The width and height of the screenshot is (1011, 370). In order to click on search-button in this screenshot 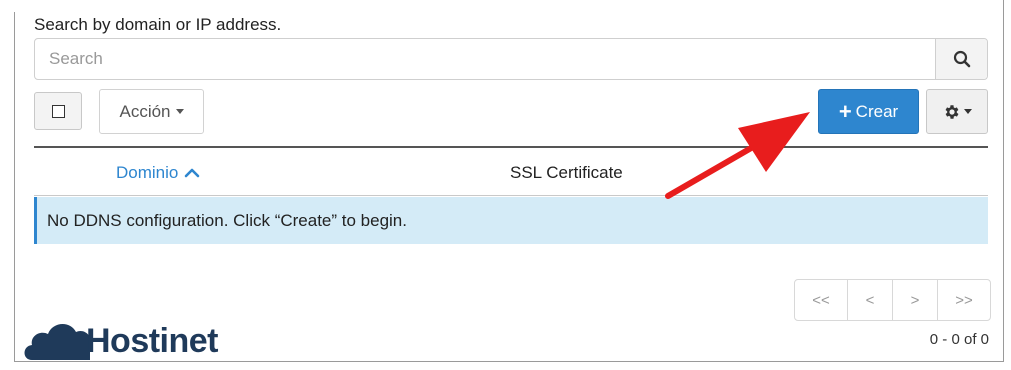, I will do `click(961, 59)`.